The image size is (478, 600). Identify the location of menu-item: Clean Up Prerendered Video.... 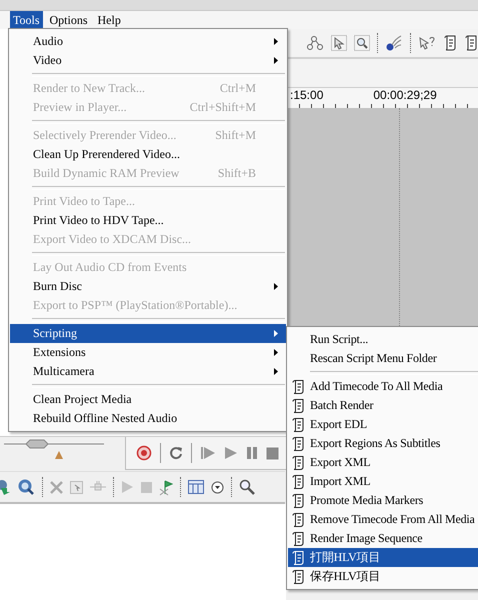
(148, 154).